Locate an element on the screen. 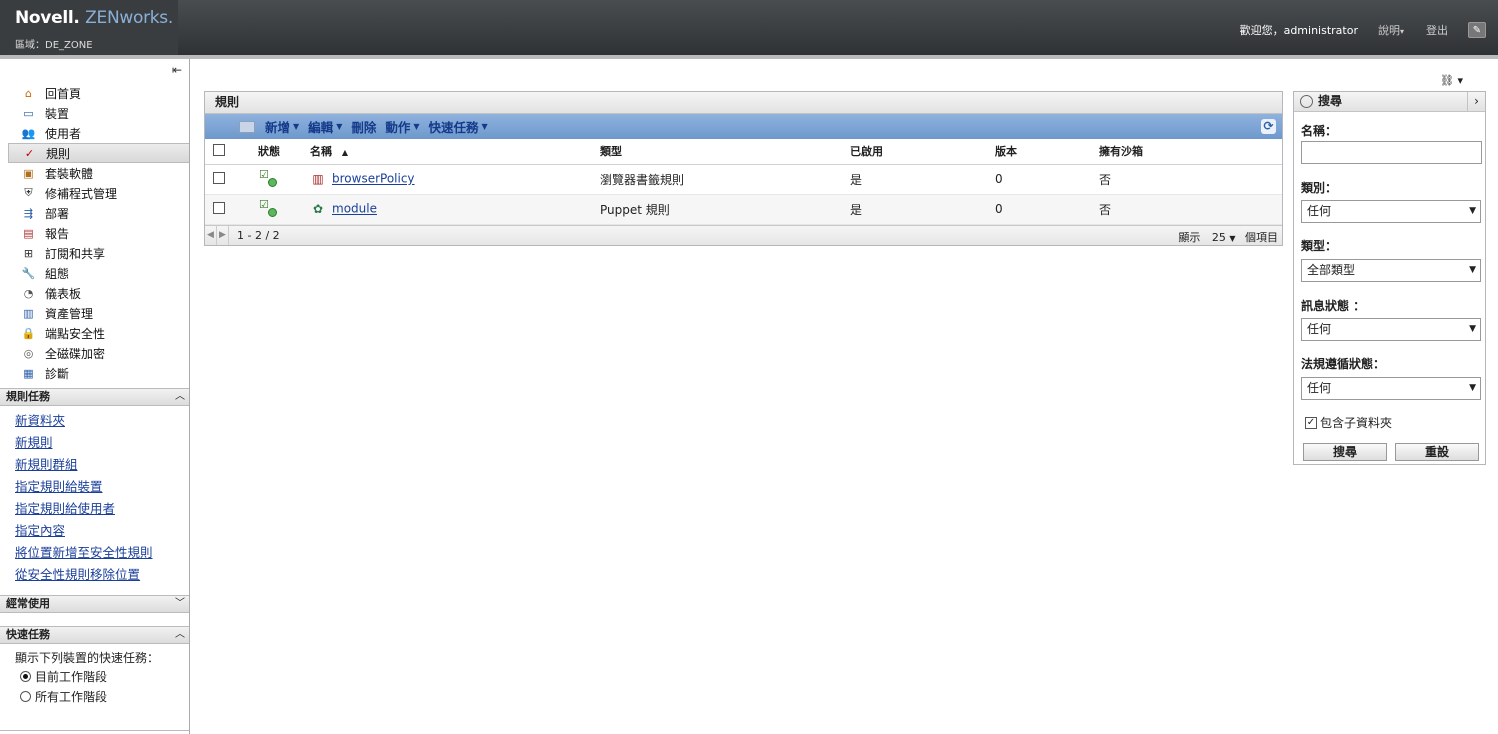 The image size is (1498, 734). nav-item-dashboard: ◔ 儀表板 is located at coordinates (98, 293).